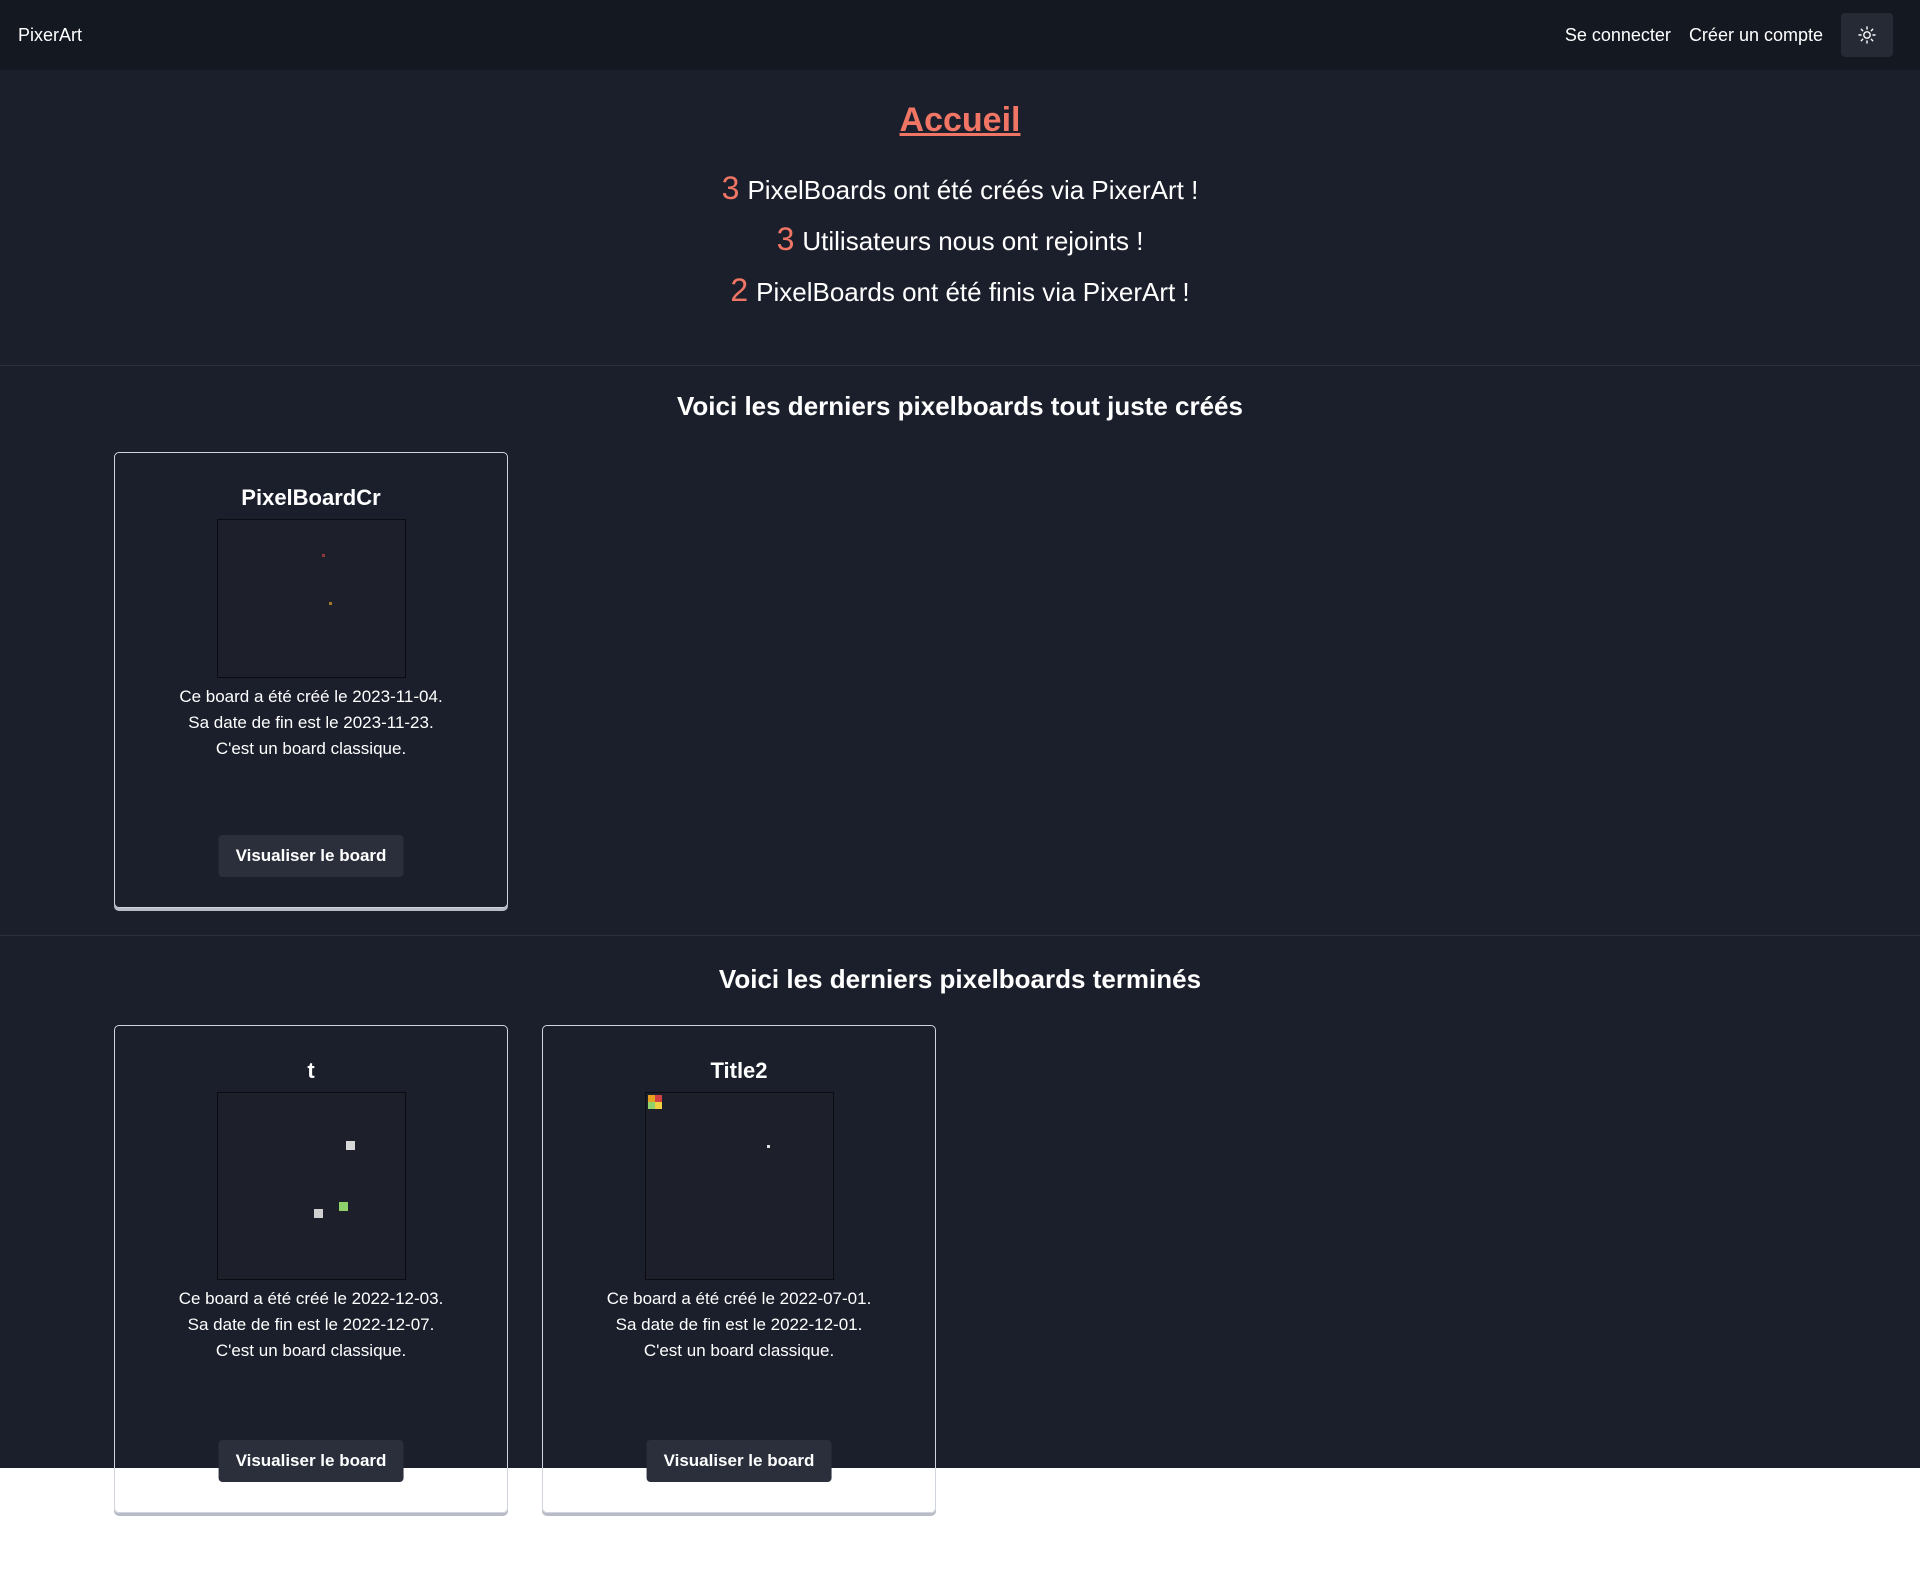  I want to click on nav-actions: Se connecter Créer un compte, so click(1720, 35).